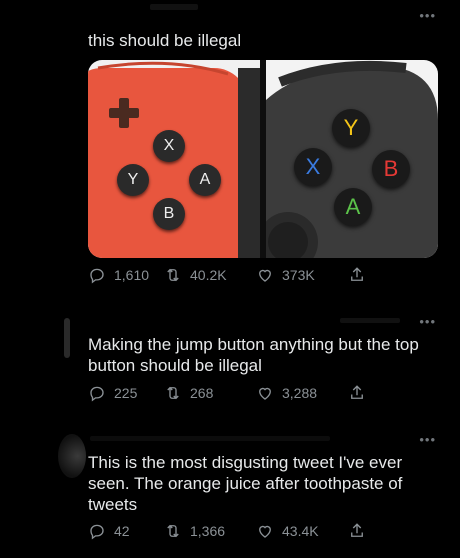 This screenshot has width=460, height=558. Describe the element at coordinates (169, 146) in the screenshot. I see `joycon-button-x: X` at that location.